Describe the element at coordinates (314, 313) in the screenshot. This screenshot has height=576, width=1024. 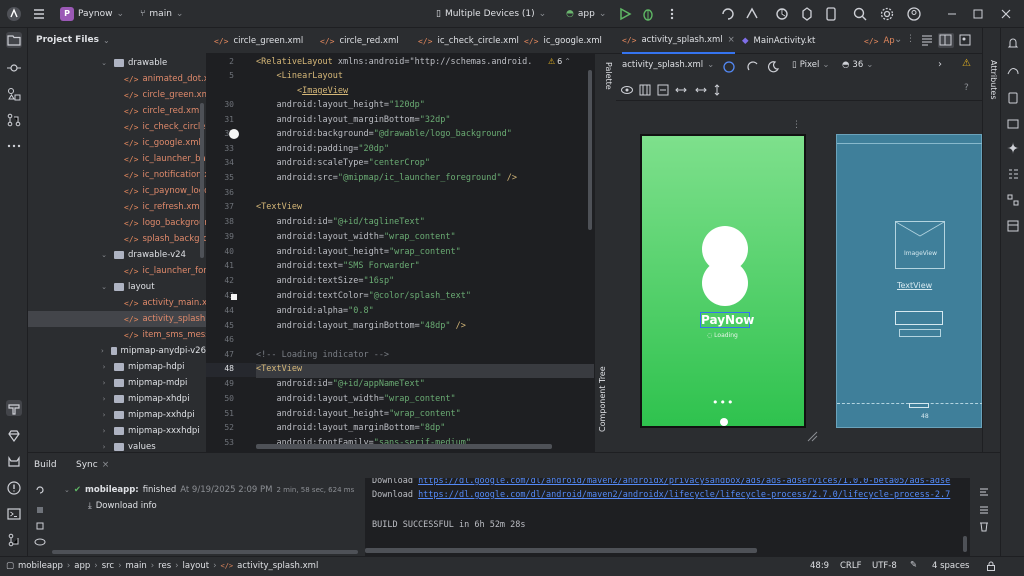
I see `code-line: android:alpha="0.8"` at that location.